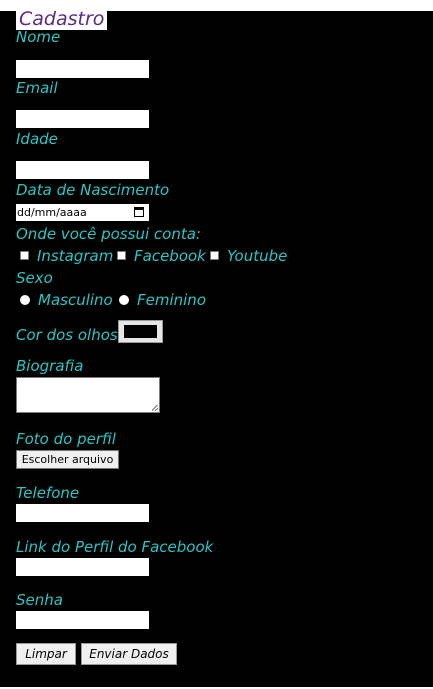  What do you see at coordinates (37, 88) in the screenshot?
I see `email-label: Email` at bounding box center [37, 88].